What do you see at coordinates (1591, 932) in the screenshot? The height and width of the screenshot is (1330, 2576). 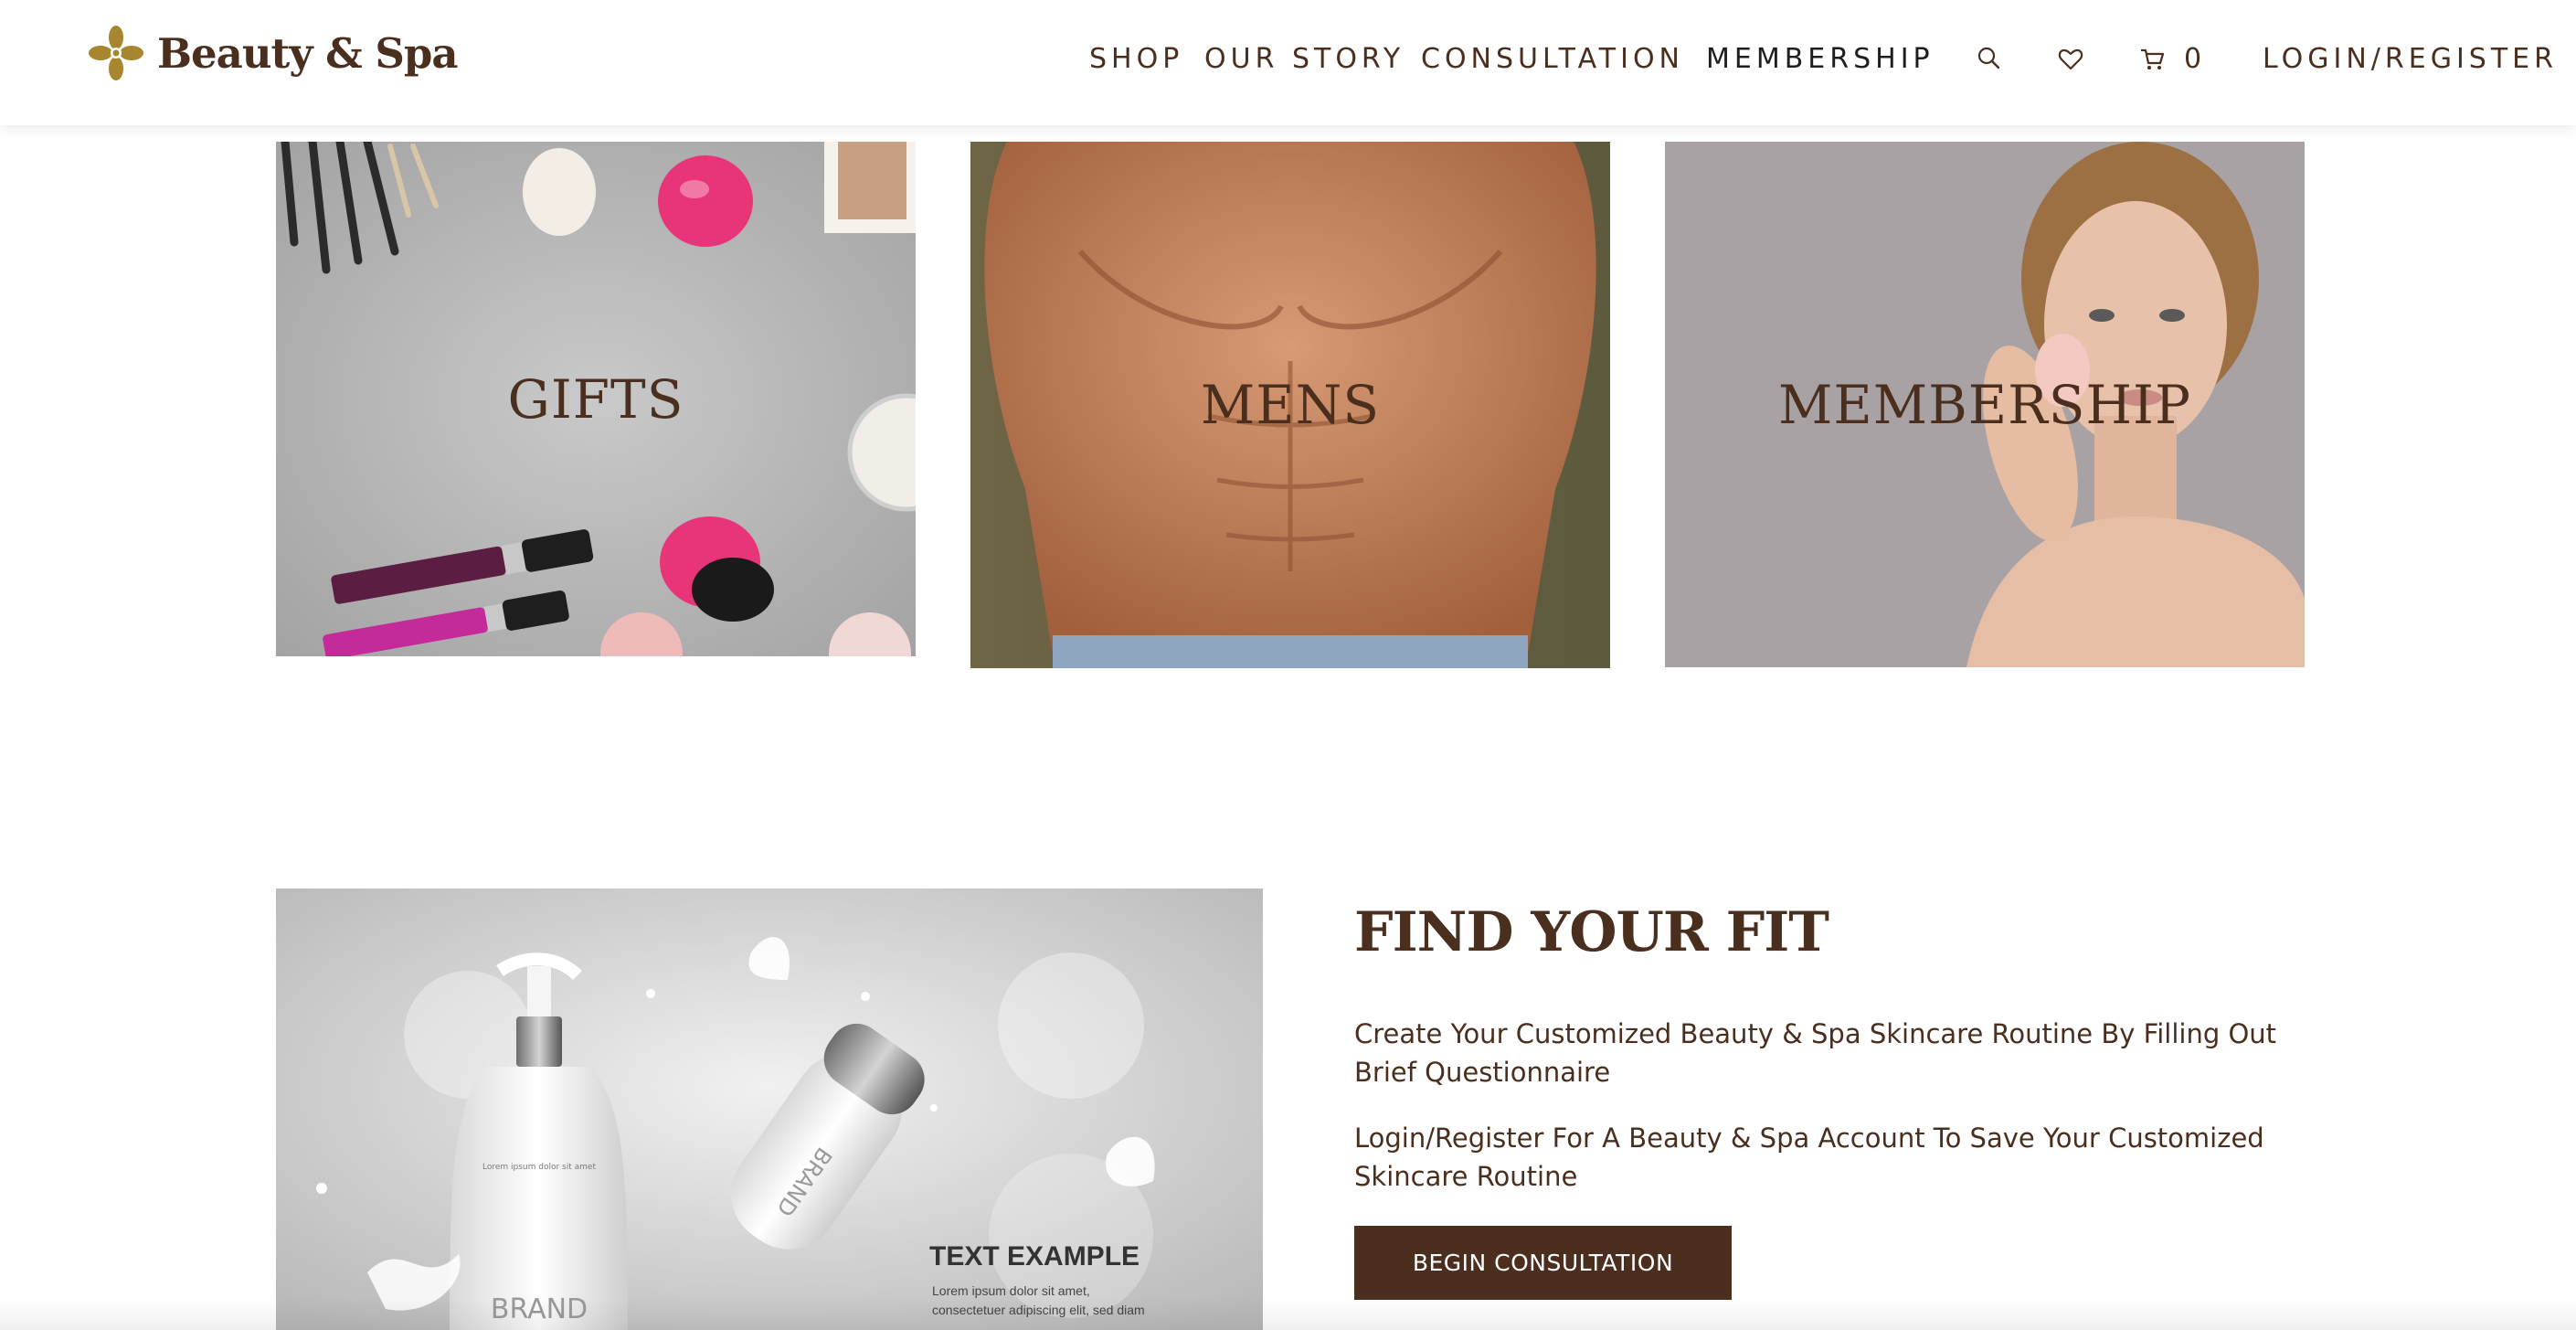 I see `find-your-fit-title: FIND YOUR FIT` at bounding box center [1591, 932].